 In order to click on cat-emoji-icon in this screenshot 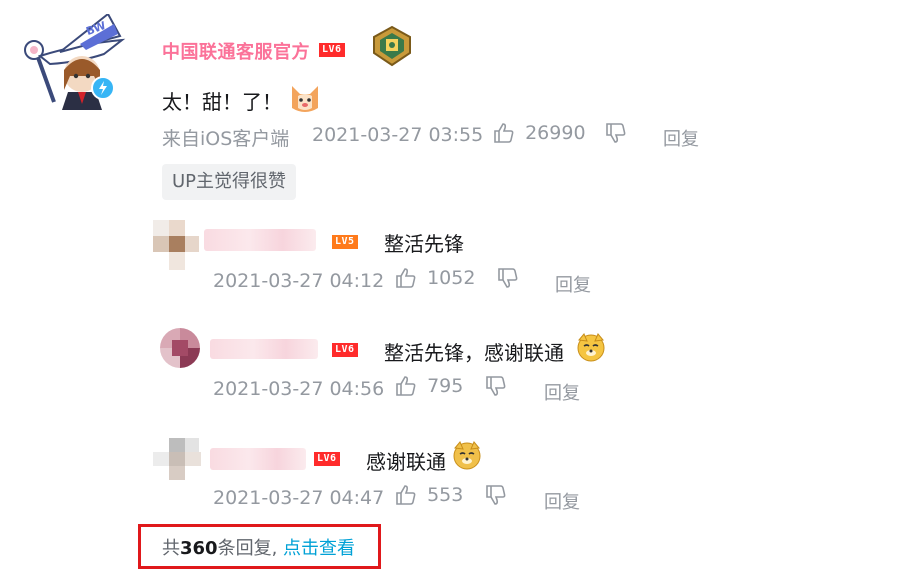, I will do `click(305, 98)`.